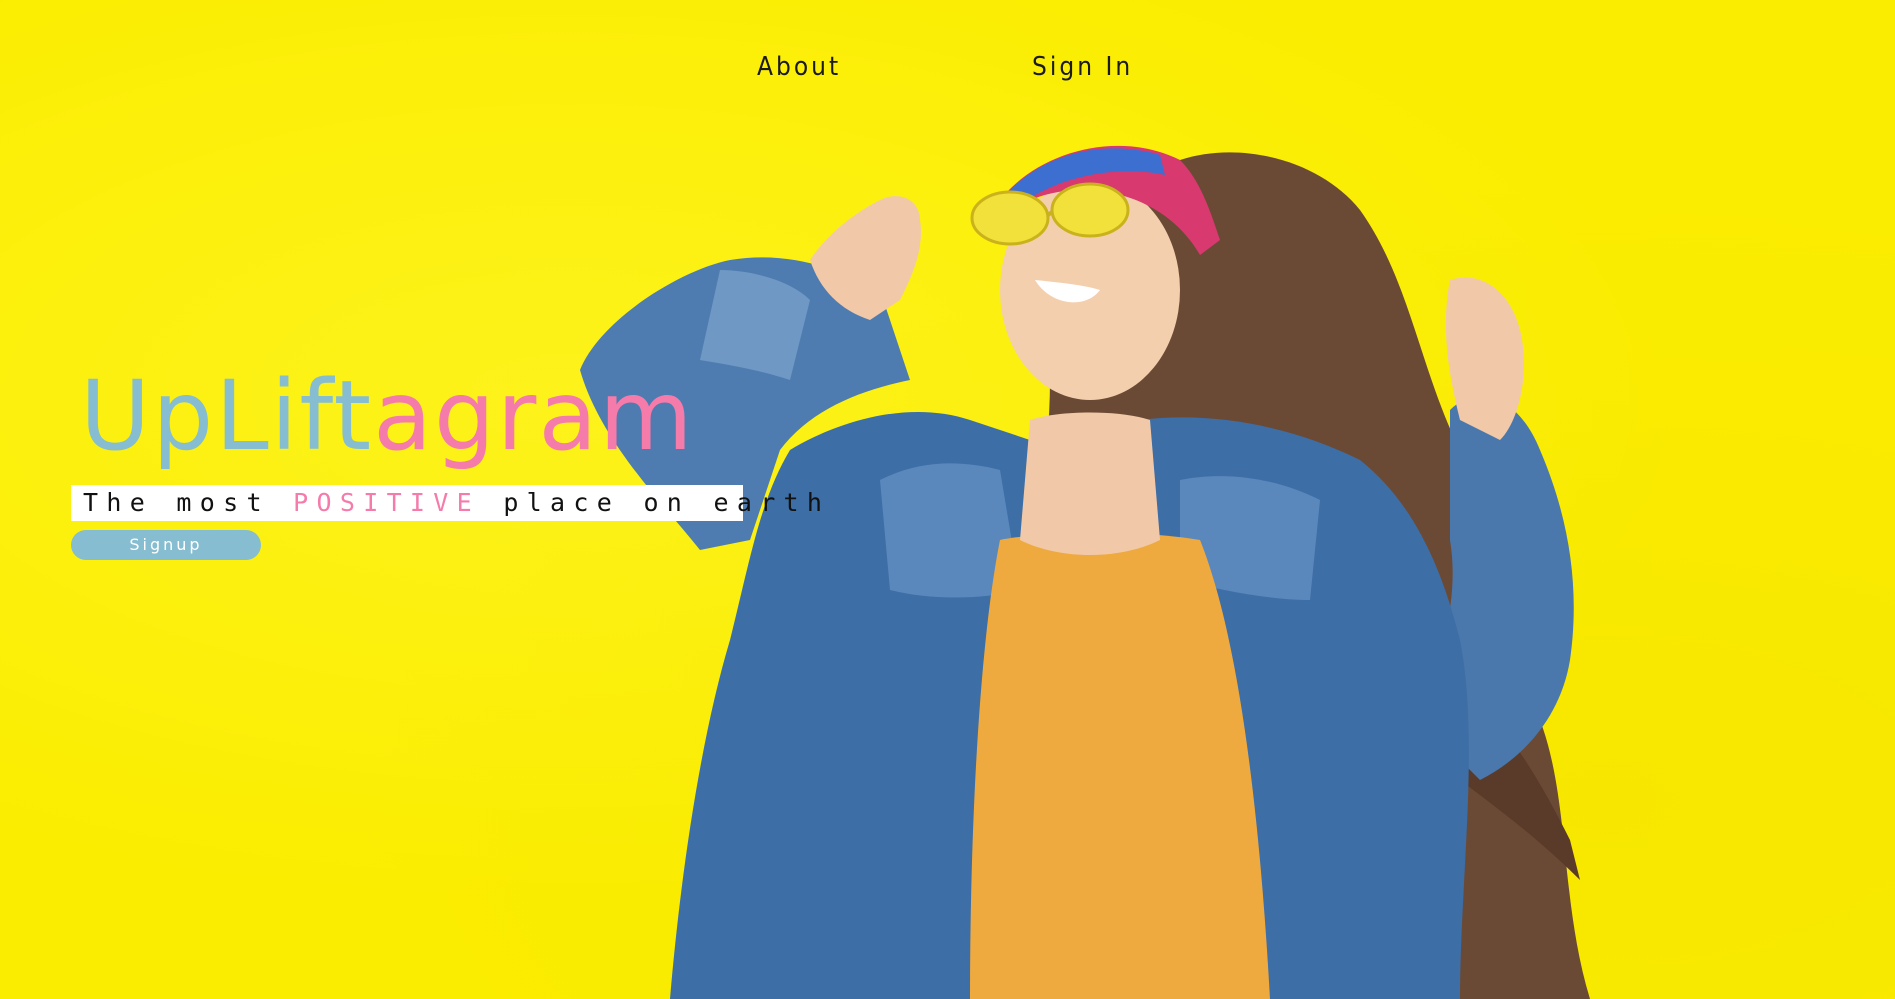 The width and height of the screenshot is (1895, 999). Describe the element at coordinates (166, 545) in the screenshot. I see `signup-button: Signup` at that location.